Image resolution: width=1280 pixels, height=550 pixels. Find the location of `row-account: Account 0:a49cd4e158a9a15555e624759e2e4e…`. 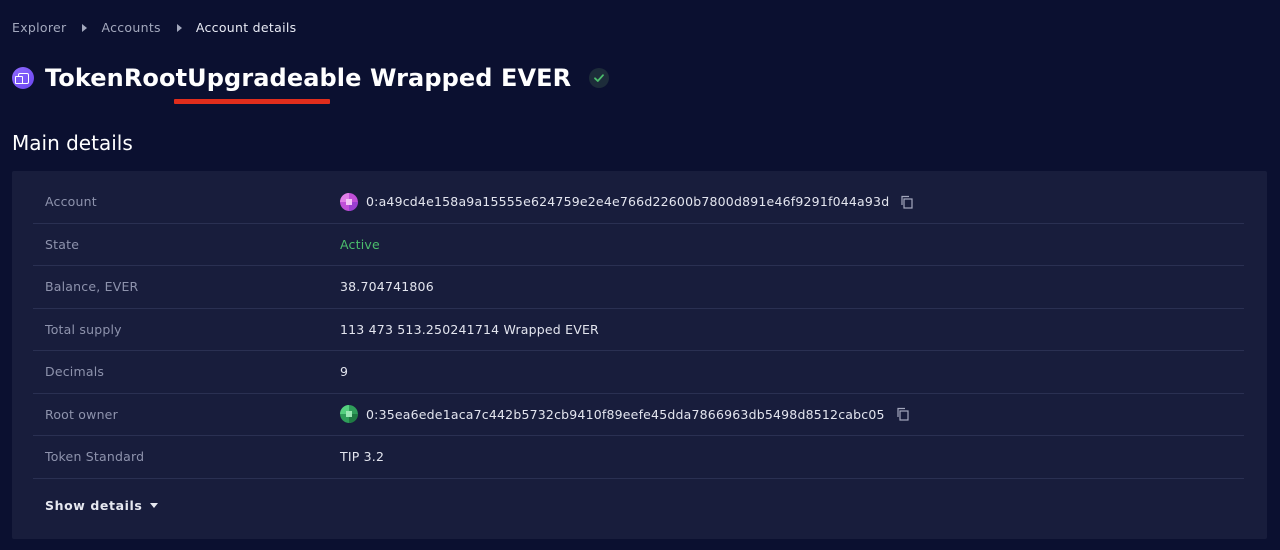

row-account: Account 0:a49cd4e158a9a15555e624759e2e4e… is located at coordinates (638, 202).